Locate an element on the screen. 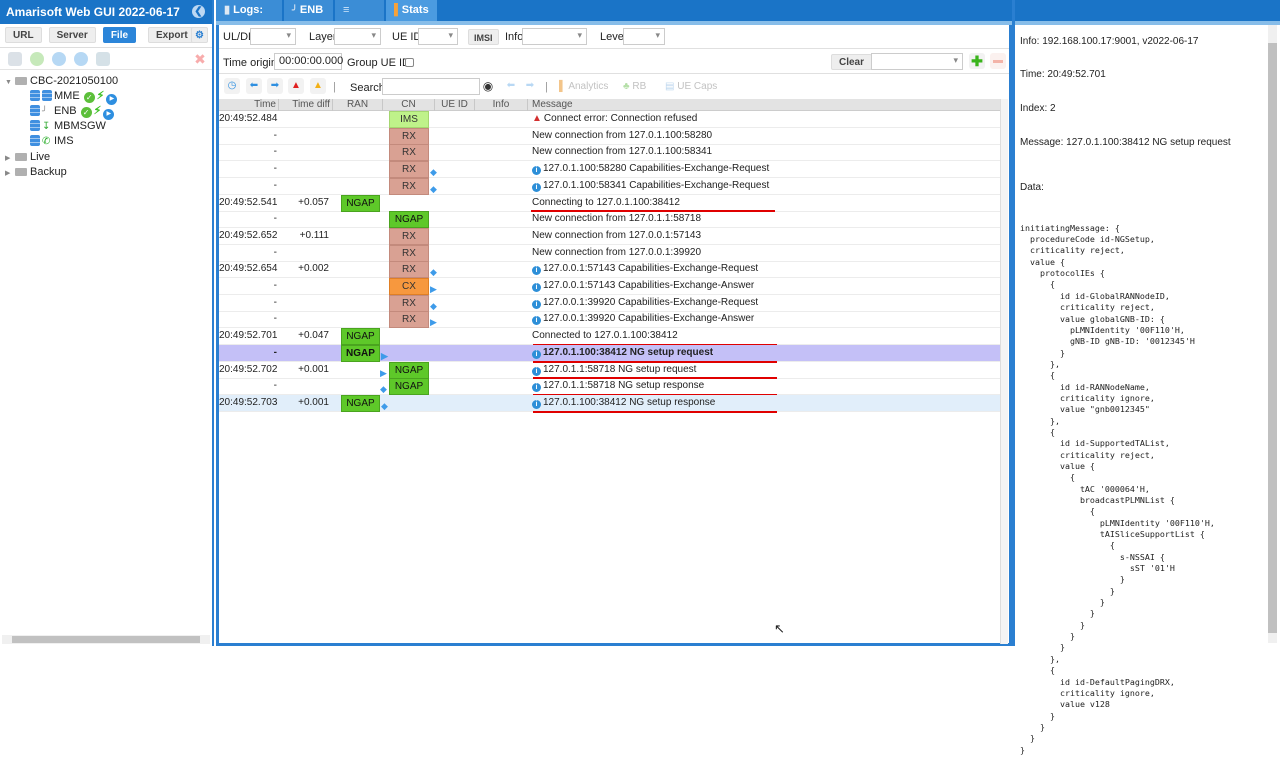 This screenshot has height=779, width=1280. disconnect-icon is located at coordinates (103, 59).